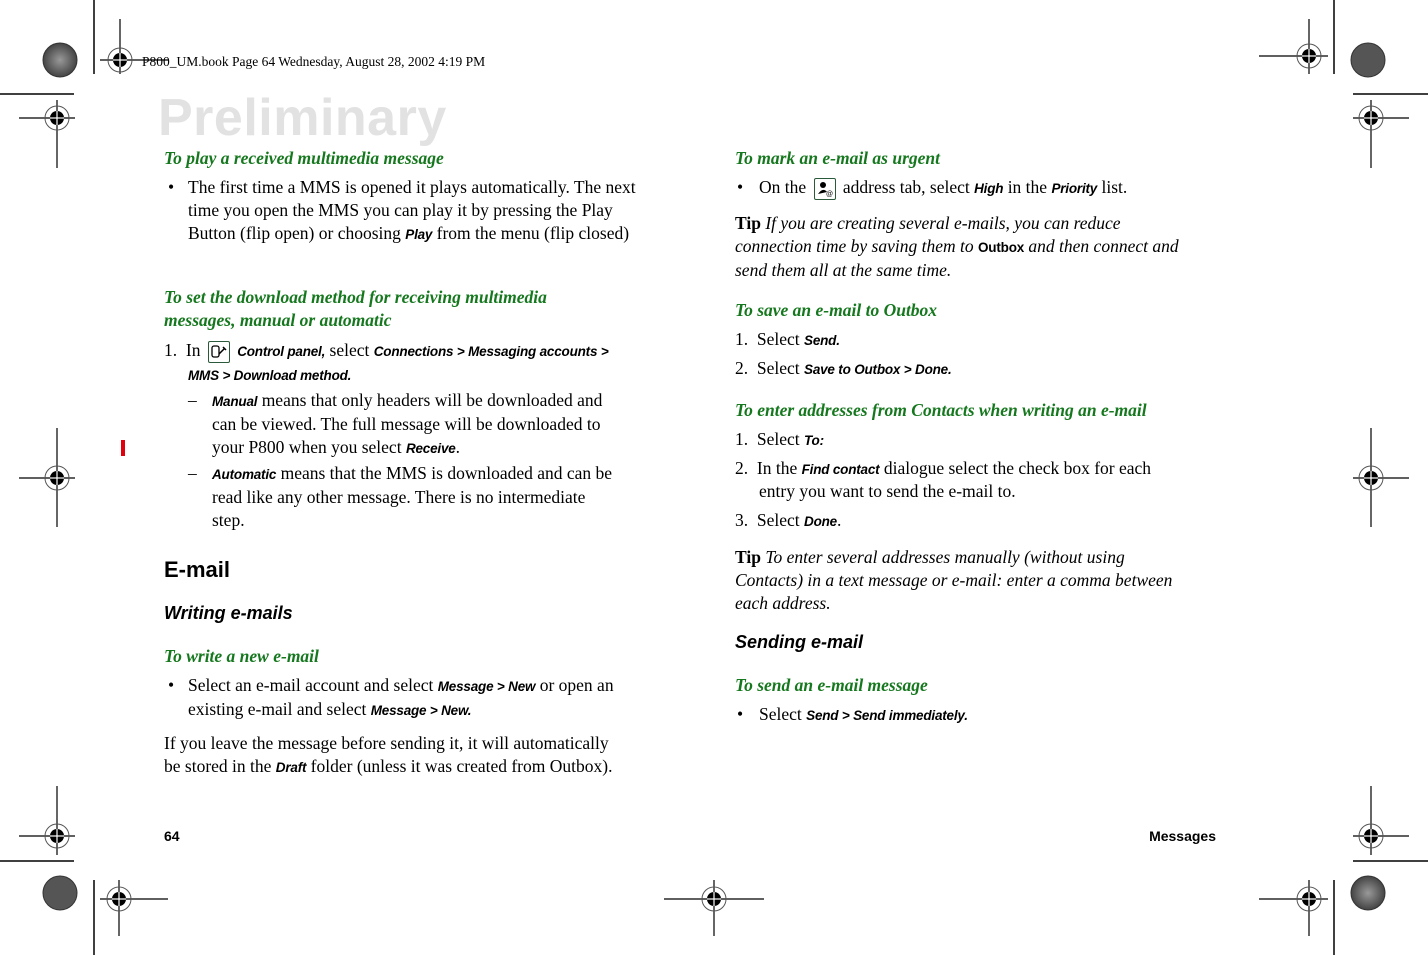  I want to click on crop-mark-mid-left, so click(47, 477).